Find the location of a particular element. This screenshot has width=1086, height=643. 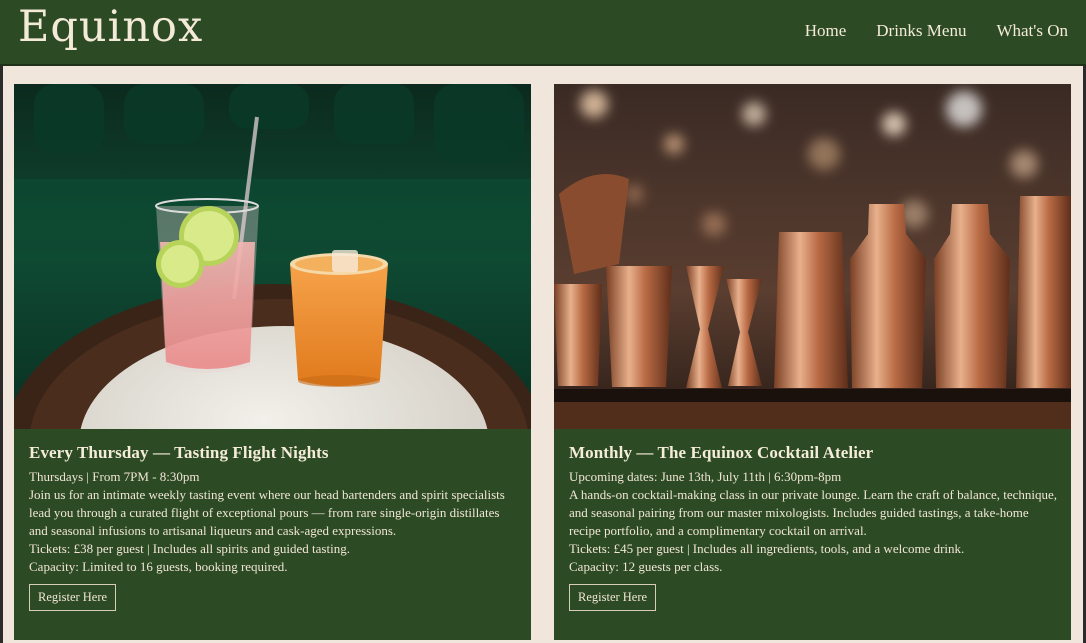

event-capacity: Capacity: 12 guests per class. is located at coordinates (646, 566).